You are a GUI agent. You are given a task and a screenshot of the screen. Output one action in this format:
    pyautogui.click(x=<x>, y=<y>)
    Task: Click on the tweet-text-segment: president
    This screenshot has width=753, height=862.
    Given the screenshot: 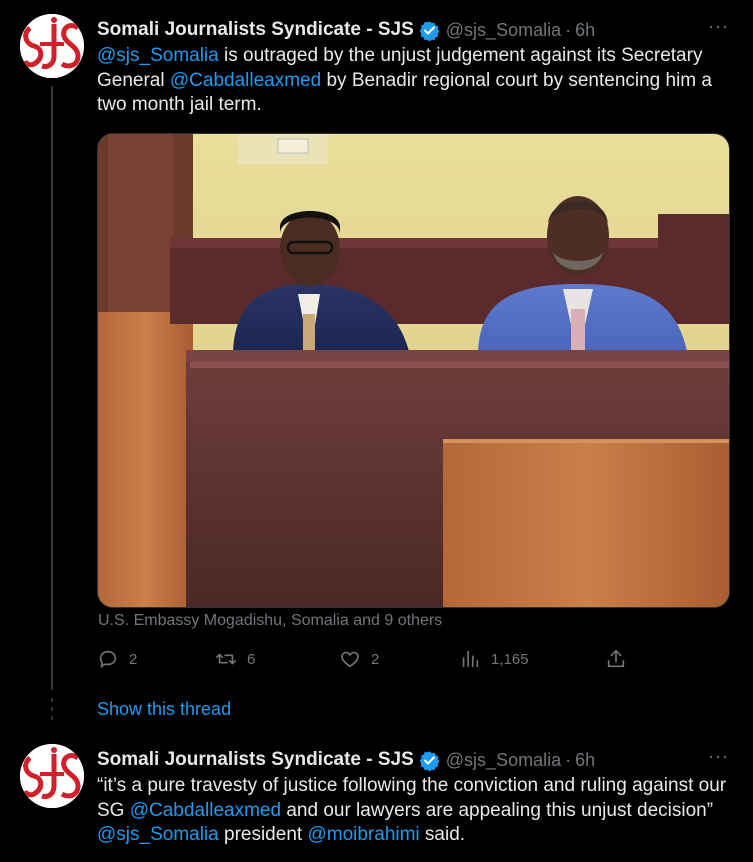 What is the action you would take?
    pyautogui.click(x=263, y=834)
    